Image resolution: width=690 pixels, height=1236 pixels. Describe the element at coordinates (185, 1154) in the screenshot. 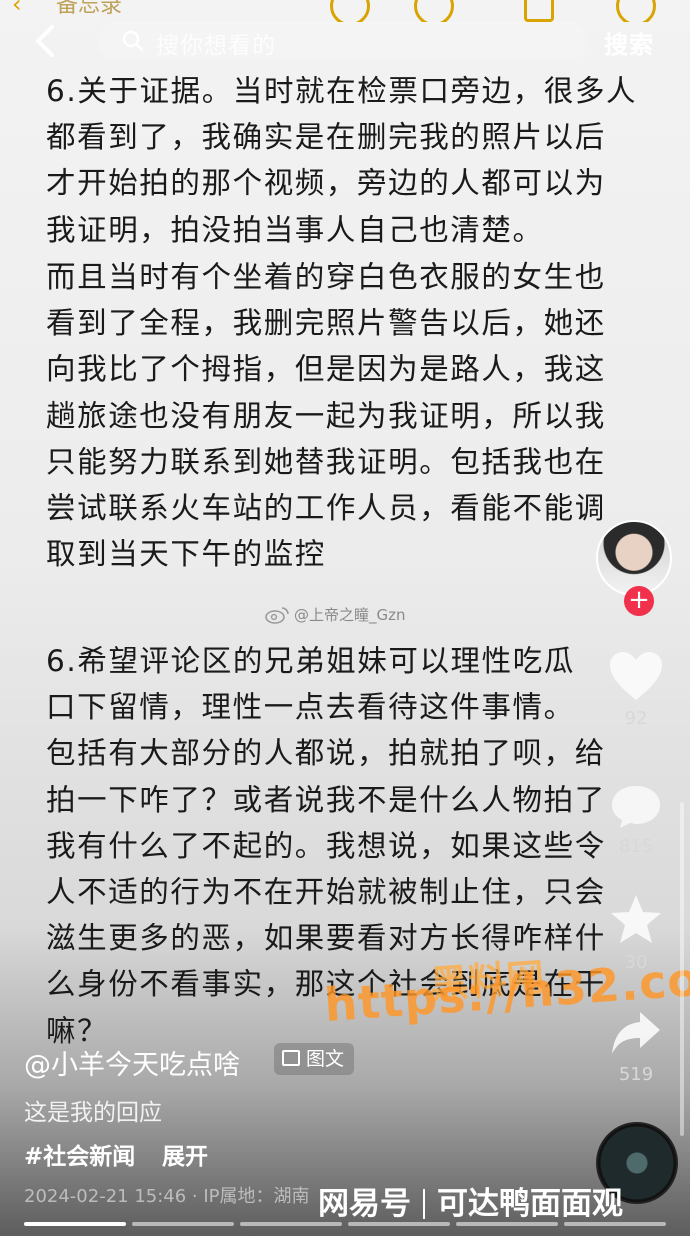

I see `expand-button: 展开` at that location.